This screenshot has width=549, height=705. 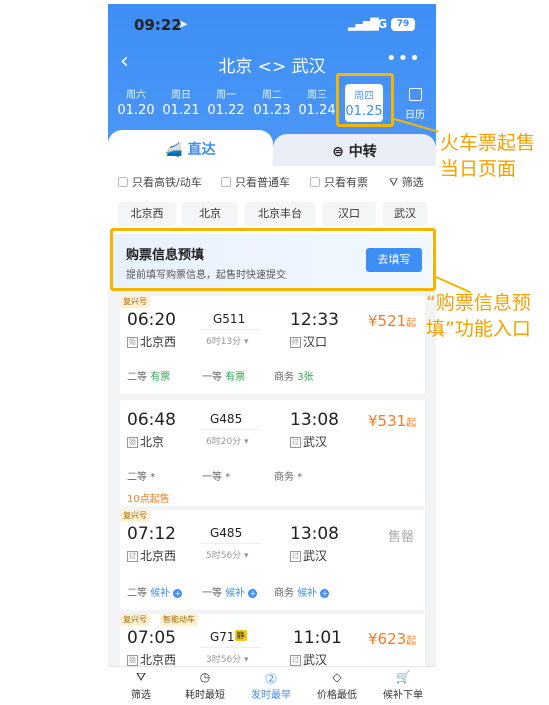 What do you see at coordinates (224, 342) in the screenshot?
I see `duration-text: 6时13分` at bounding box center [224, 342].